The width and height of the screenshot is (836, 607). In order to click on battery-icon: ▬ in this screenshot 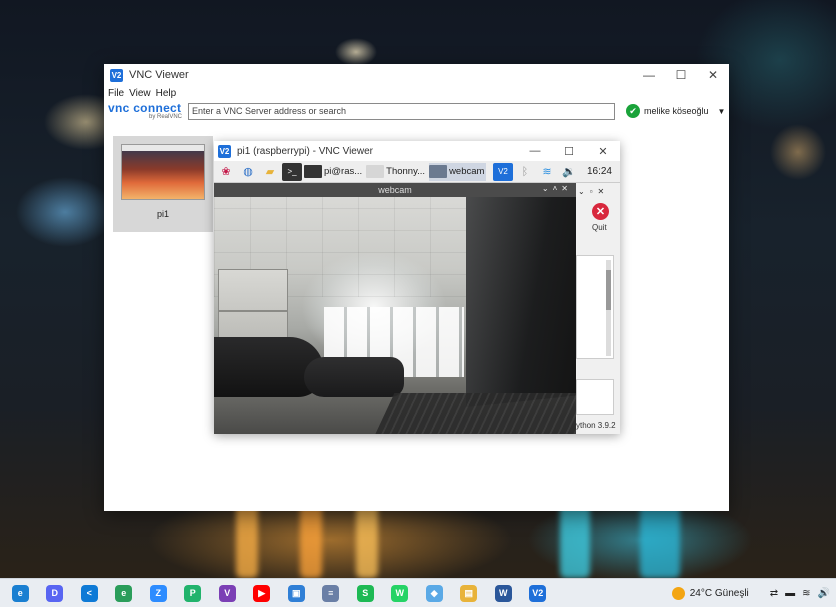, I will do `click(790, 593)`.